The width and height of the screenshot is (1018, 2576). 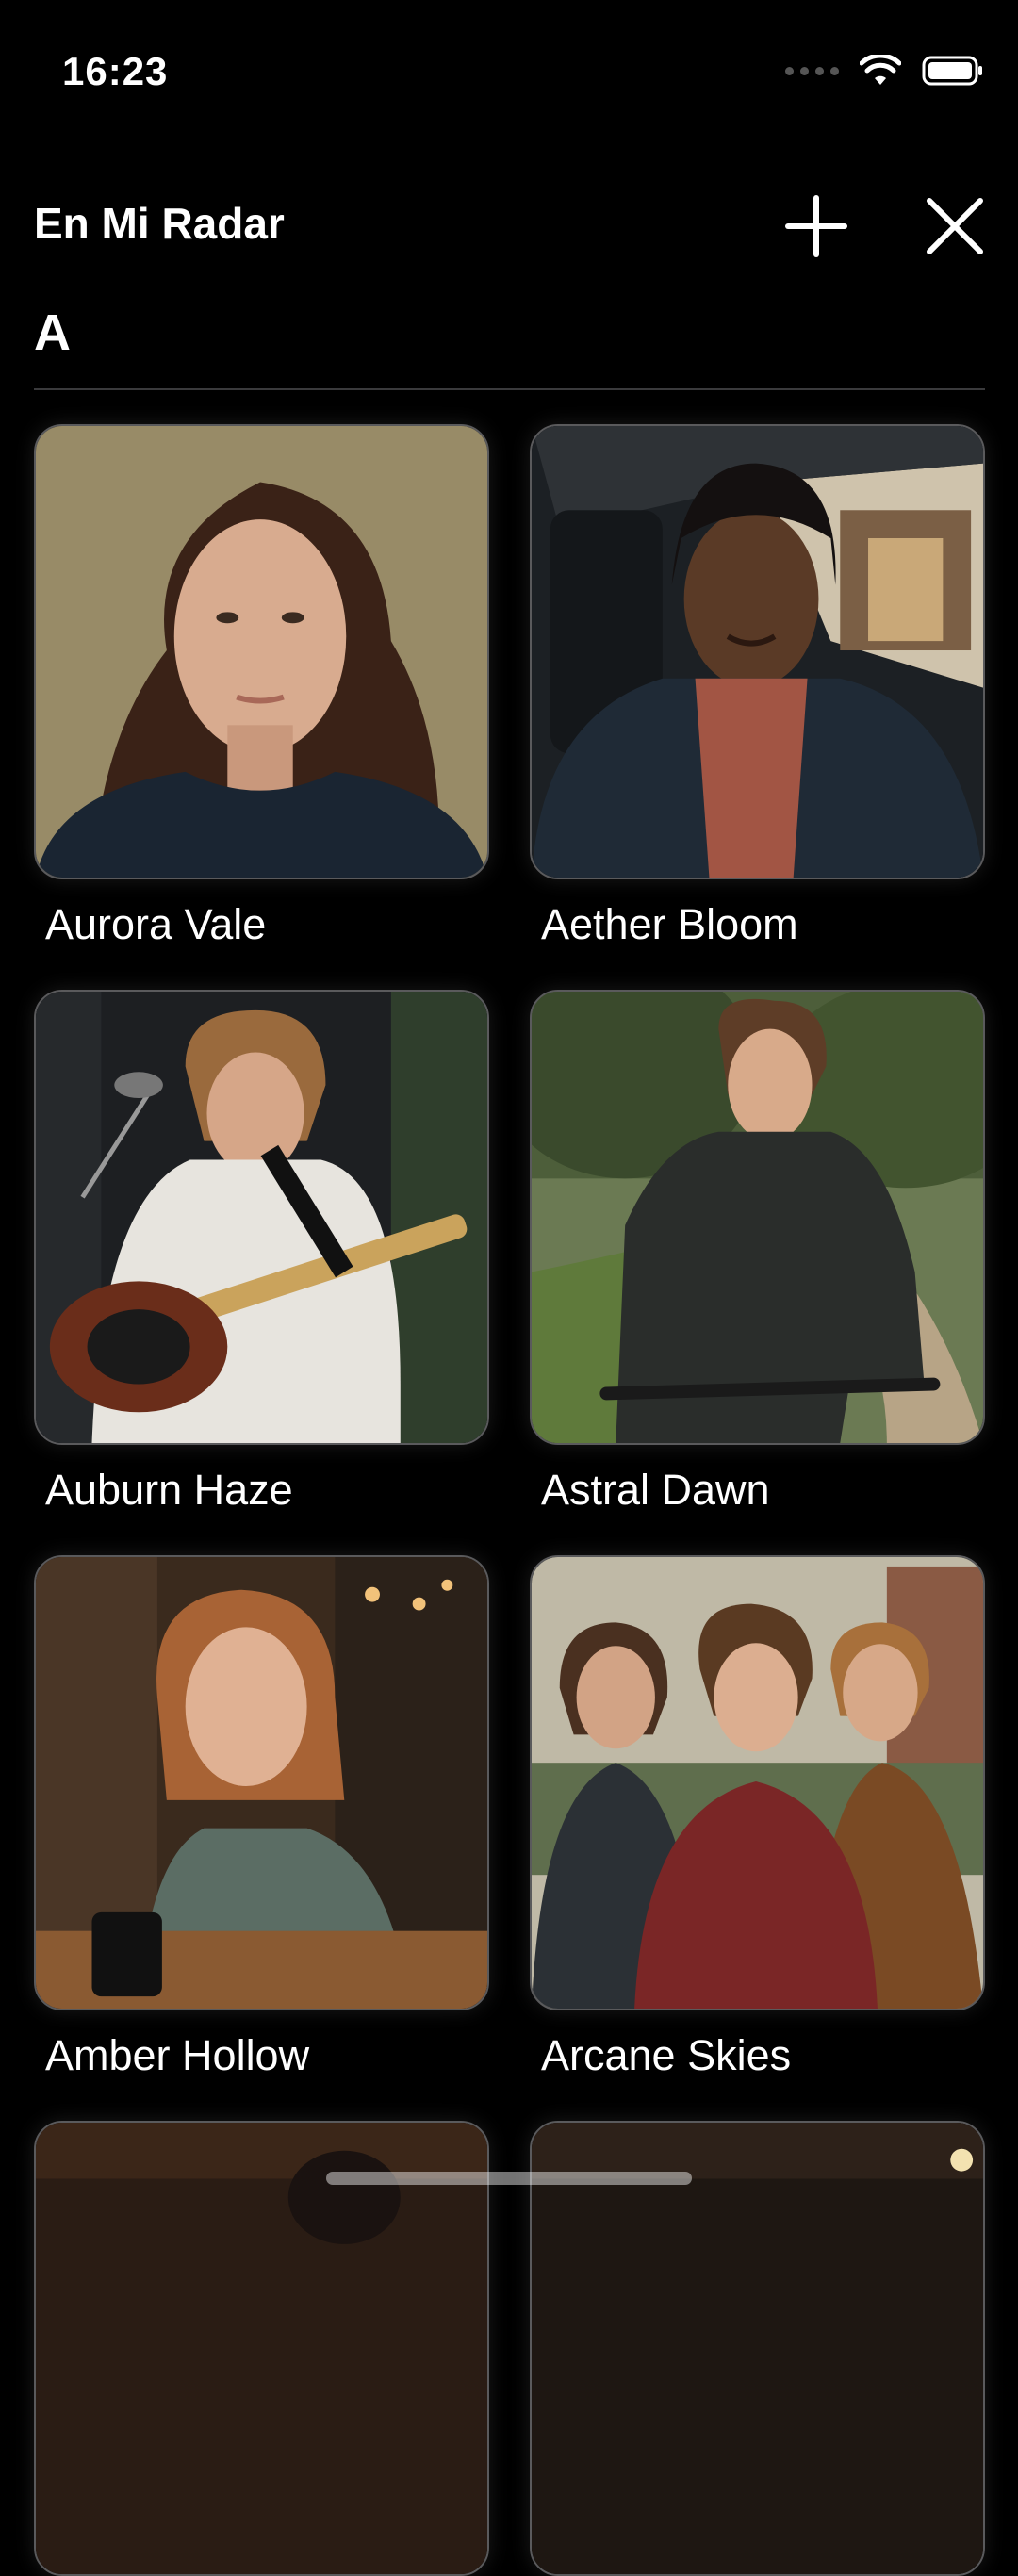 I want to click on artist-card-aurora-vale: Aurora Vale, so click(x=261, y=686).